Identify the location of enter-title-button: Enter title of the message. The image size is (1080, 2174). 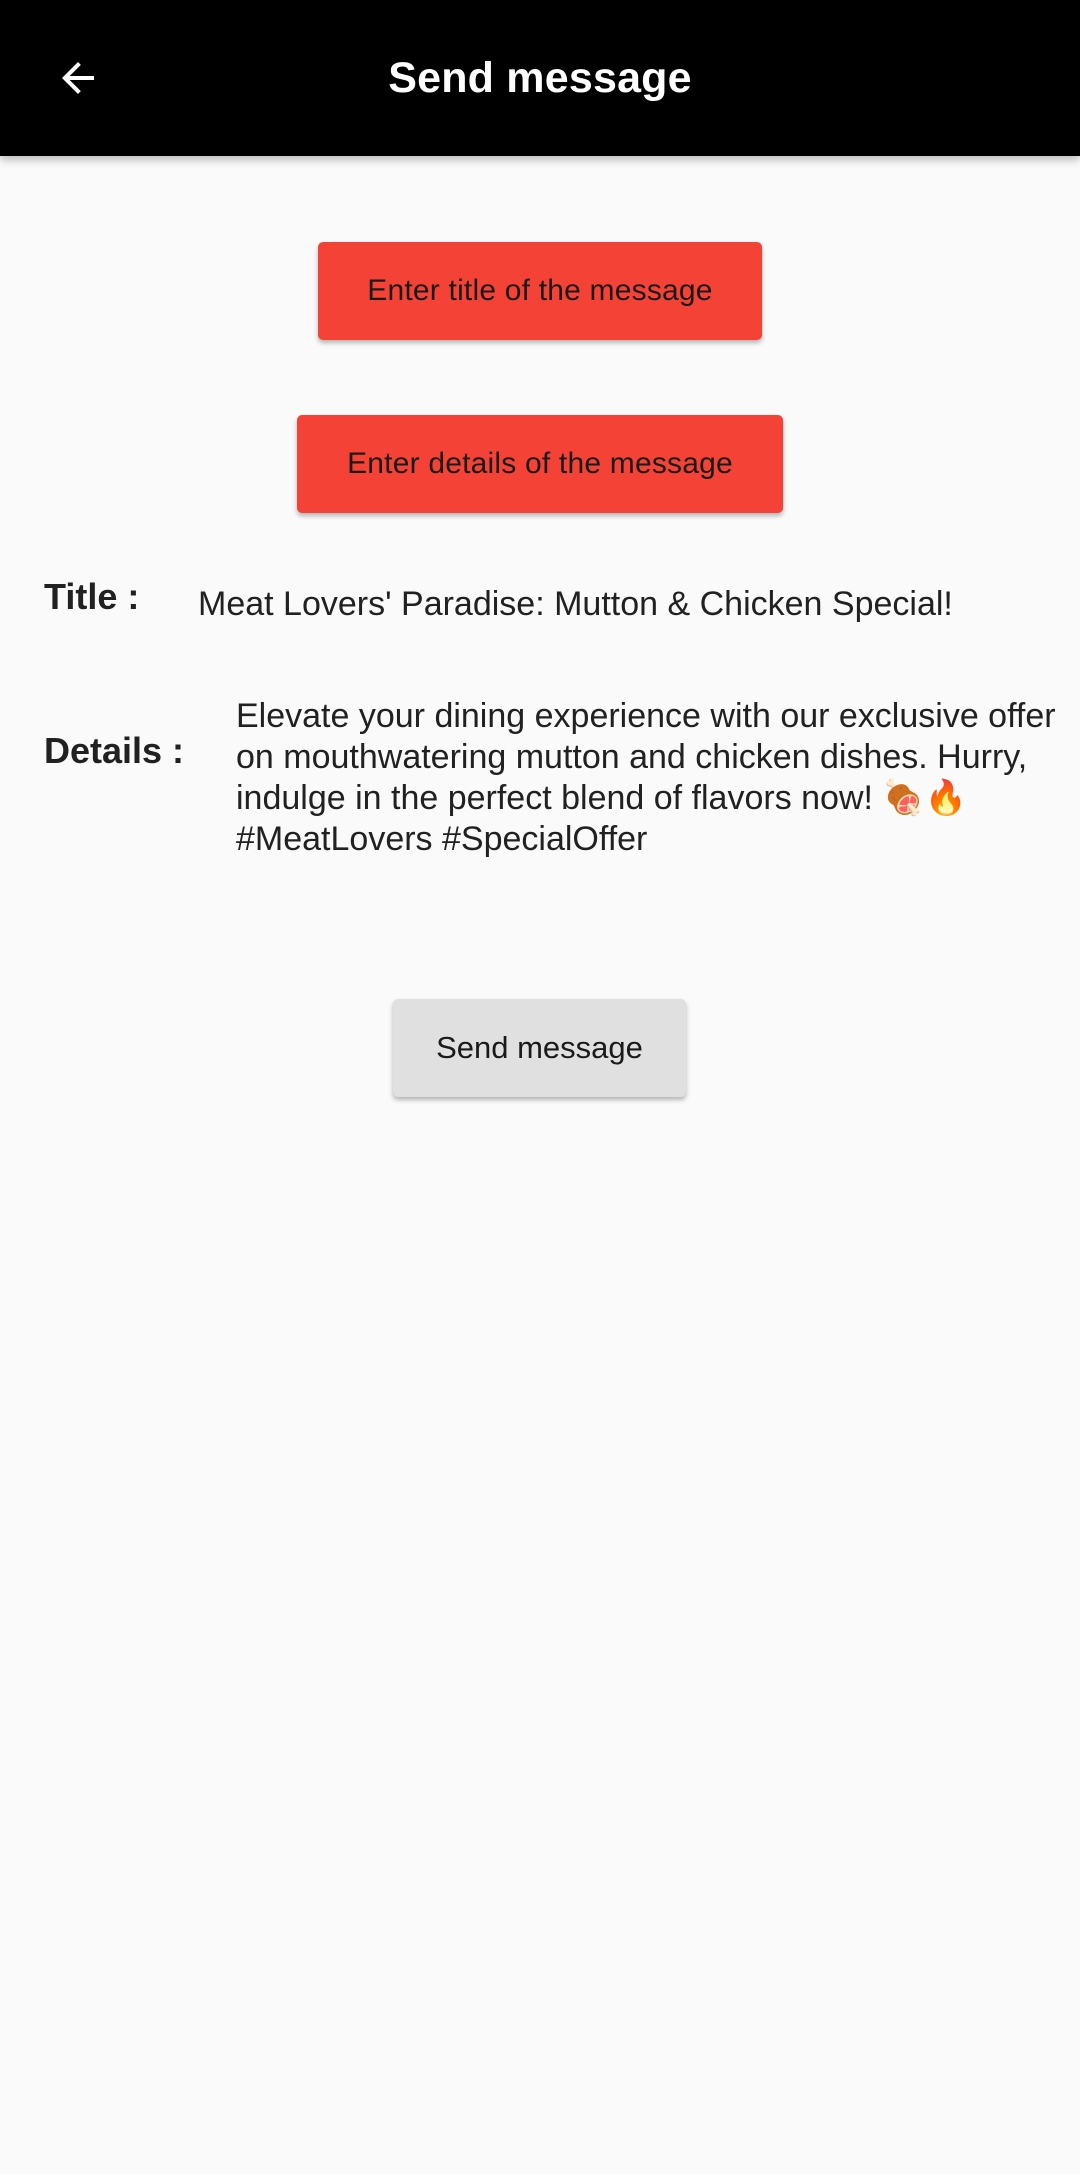
(540, 291).